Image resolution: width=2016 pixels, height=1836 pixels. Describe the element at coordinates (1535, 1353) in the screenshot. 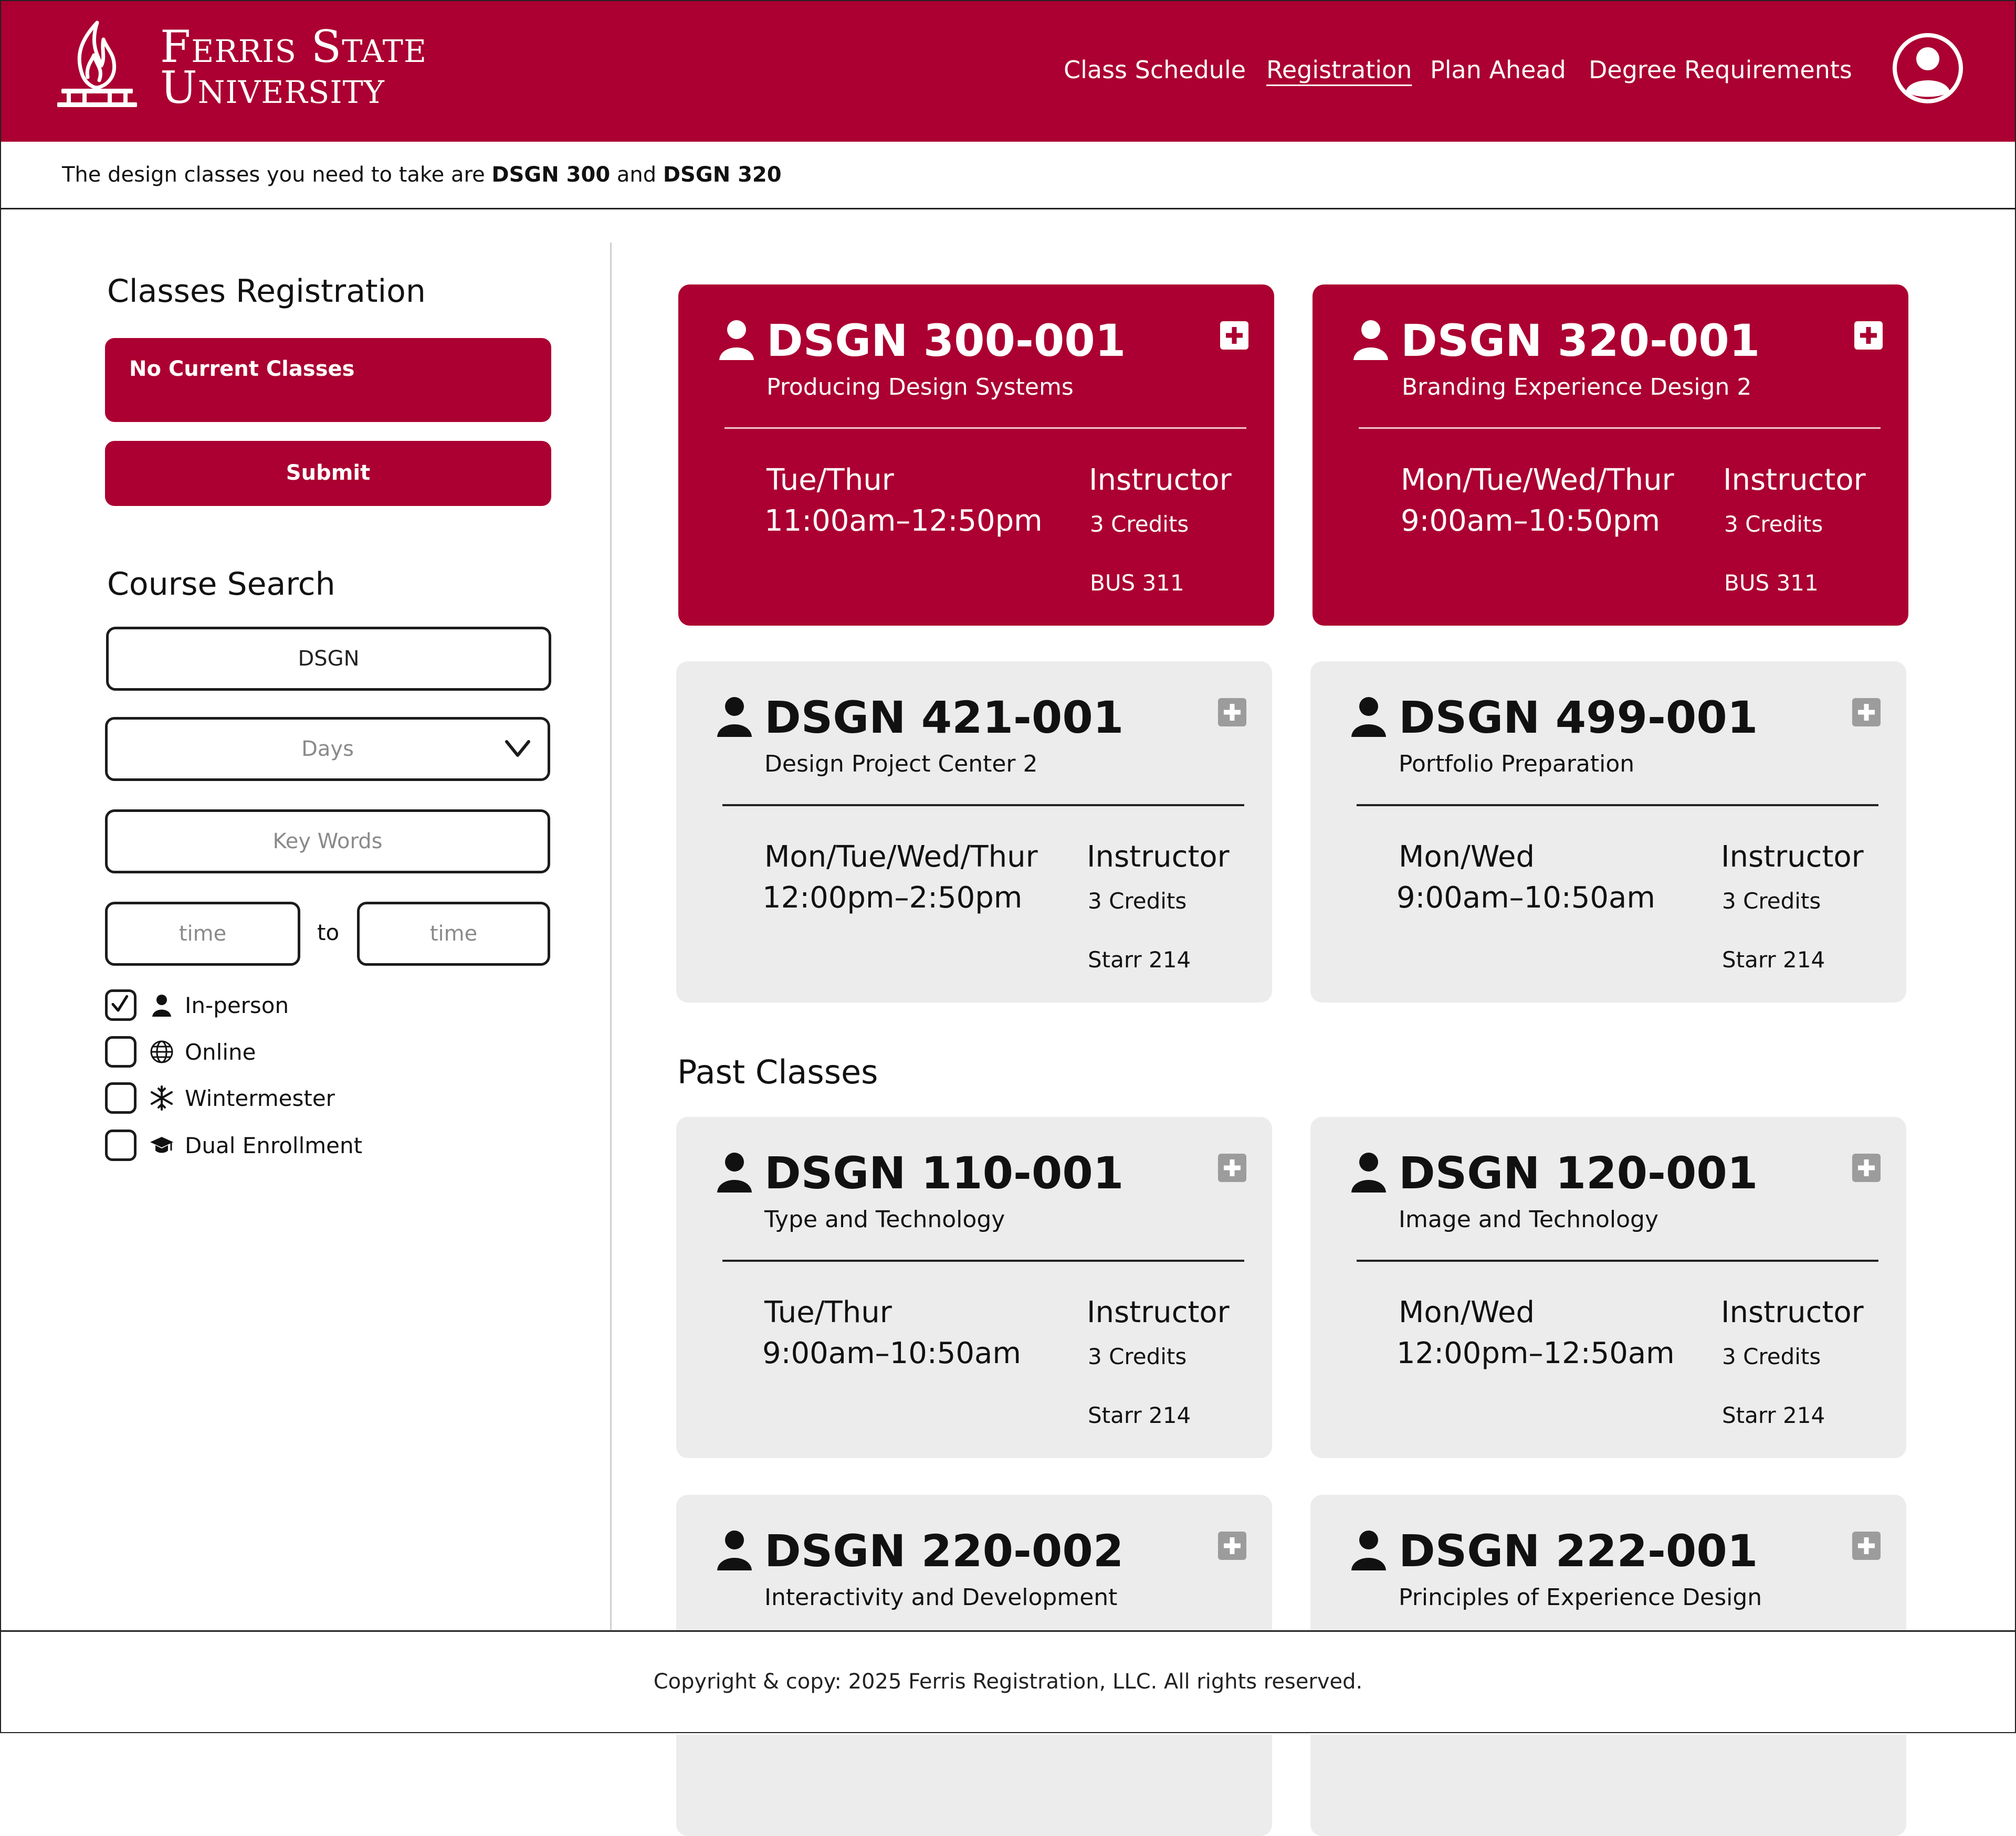

I see `course-time: 12:00pm–12:50am` at that location.